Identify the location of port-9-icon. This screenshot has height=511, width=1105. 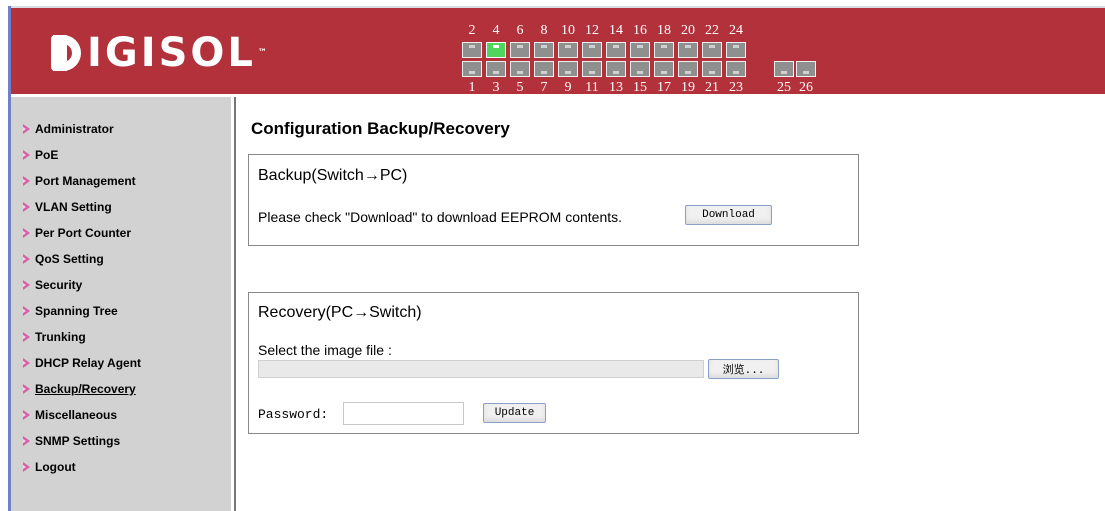
(568, 69).